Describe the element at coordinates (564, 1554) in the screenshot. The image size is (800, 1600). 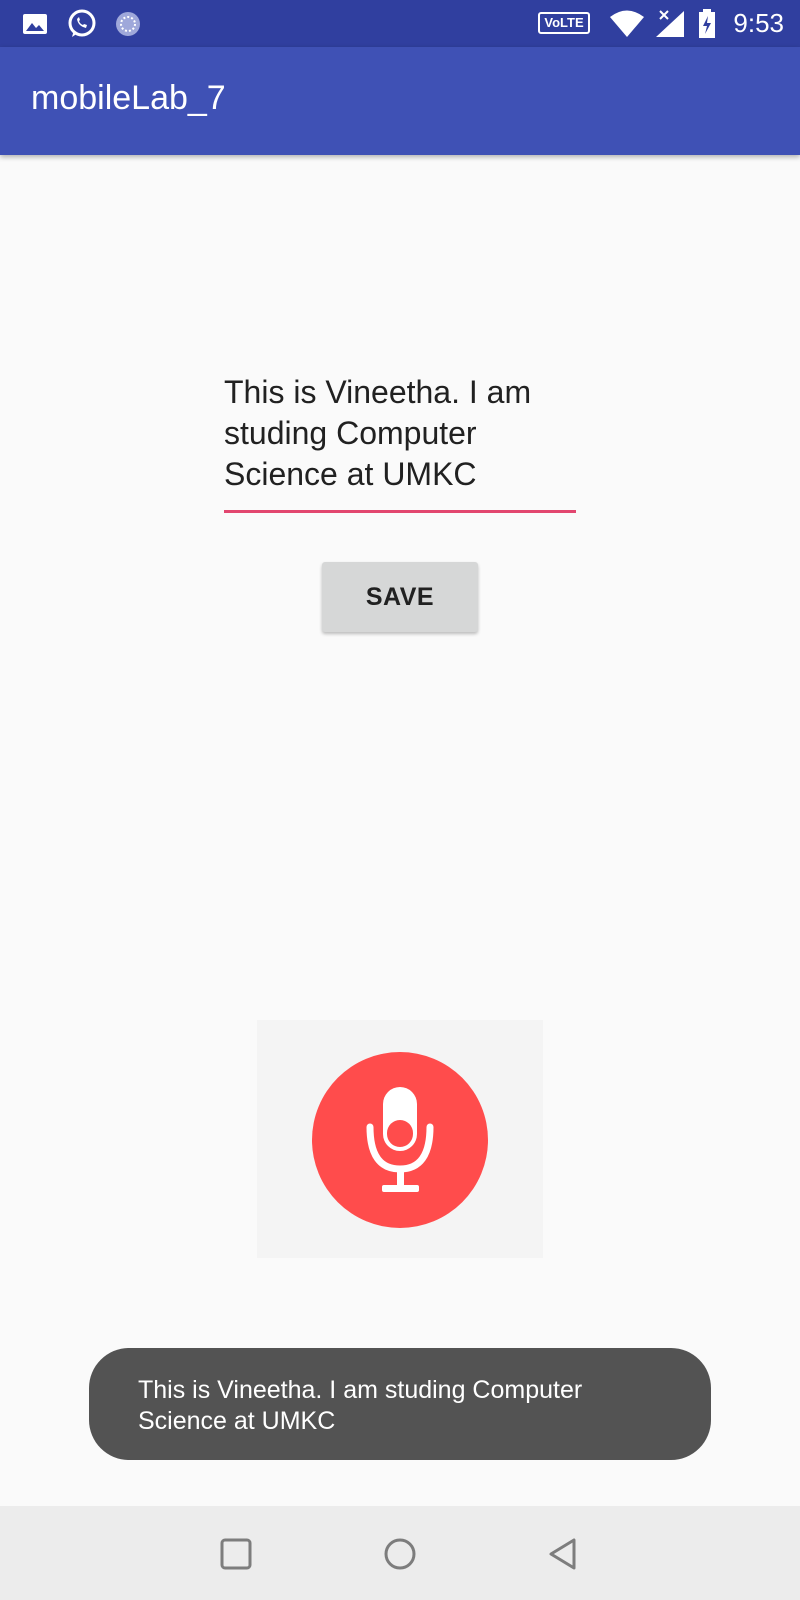
I see `back-icon` at that location.